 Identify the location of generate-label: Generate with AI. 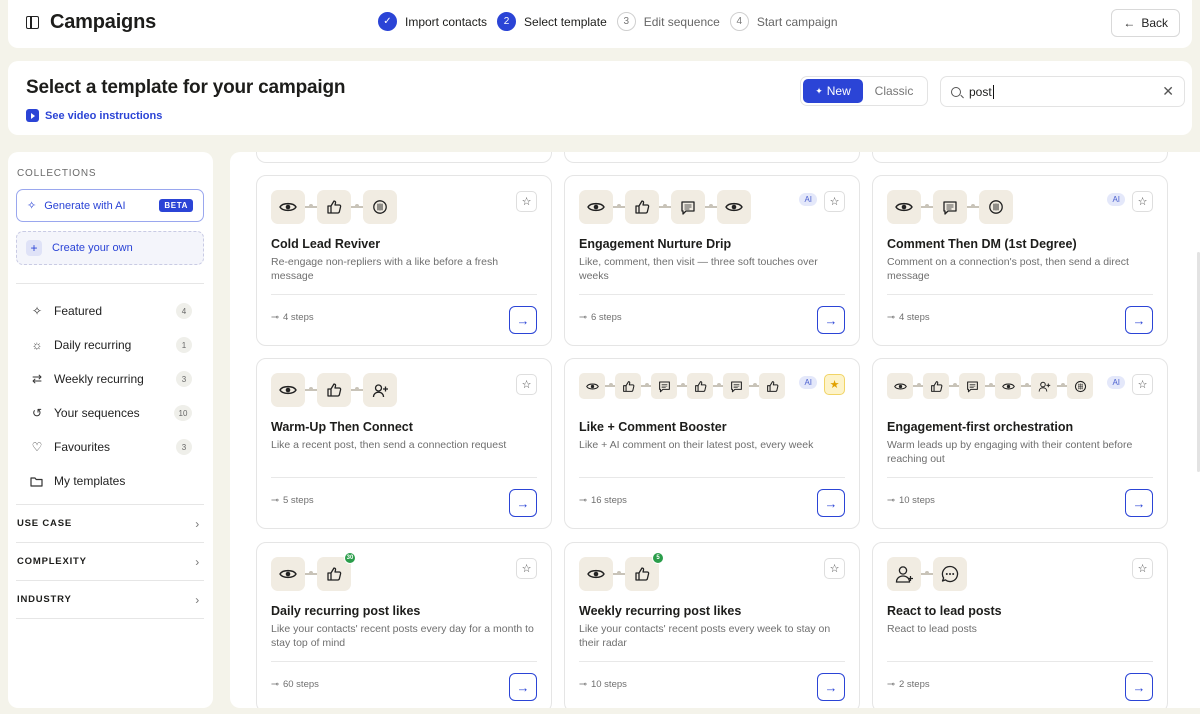
(85, 205).